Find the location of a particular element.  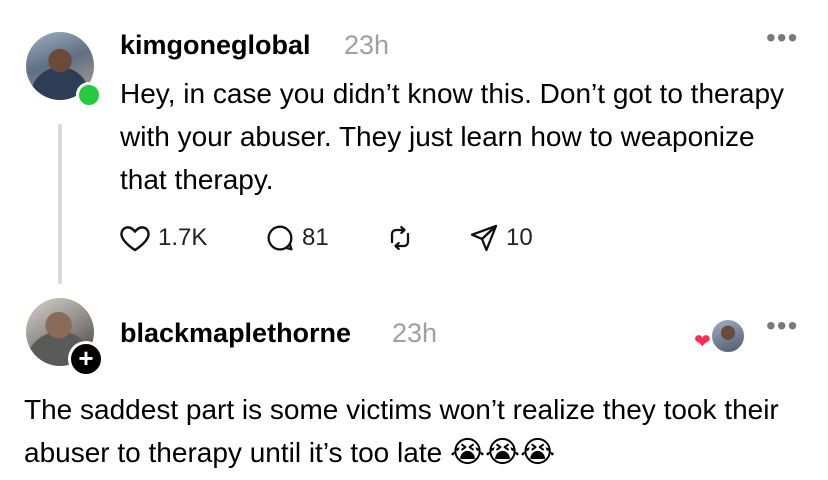

reply-button: 81 is located at coordinates (296, 238).